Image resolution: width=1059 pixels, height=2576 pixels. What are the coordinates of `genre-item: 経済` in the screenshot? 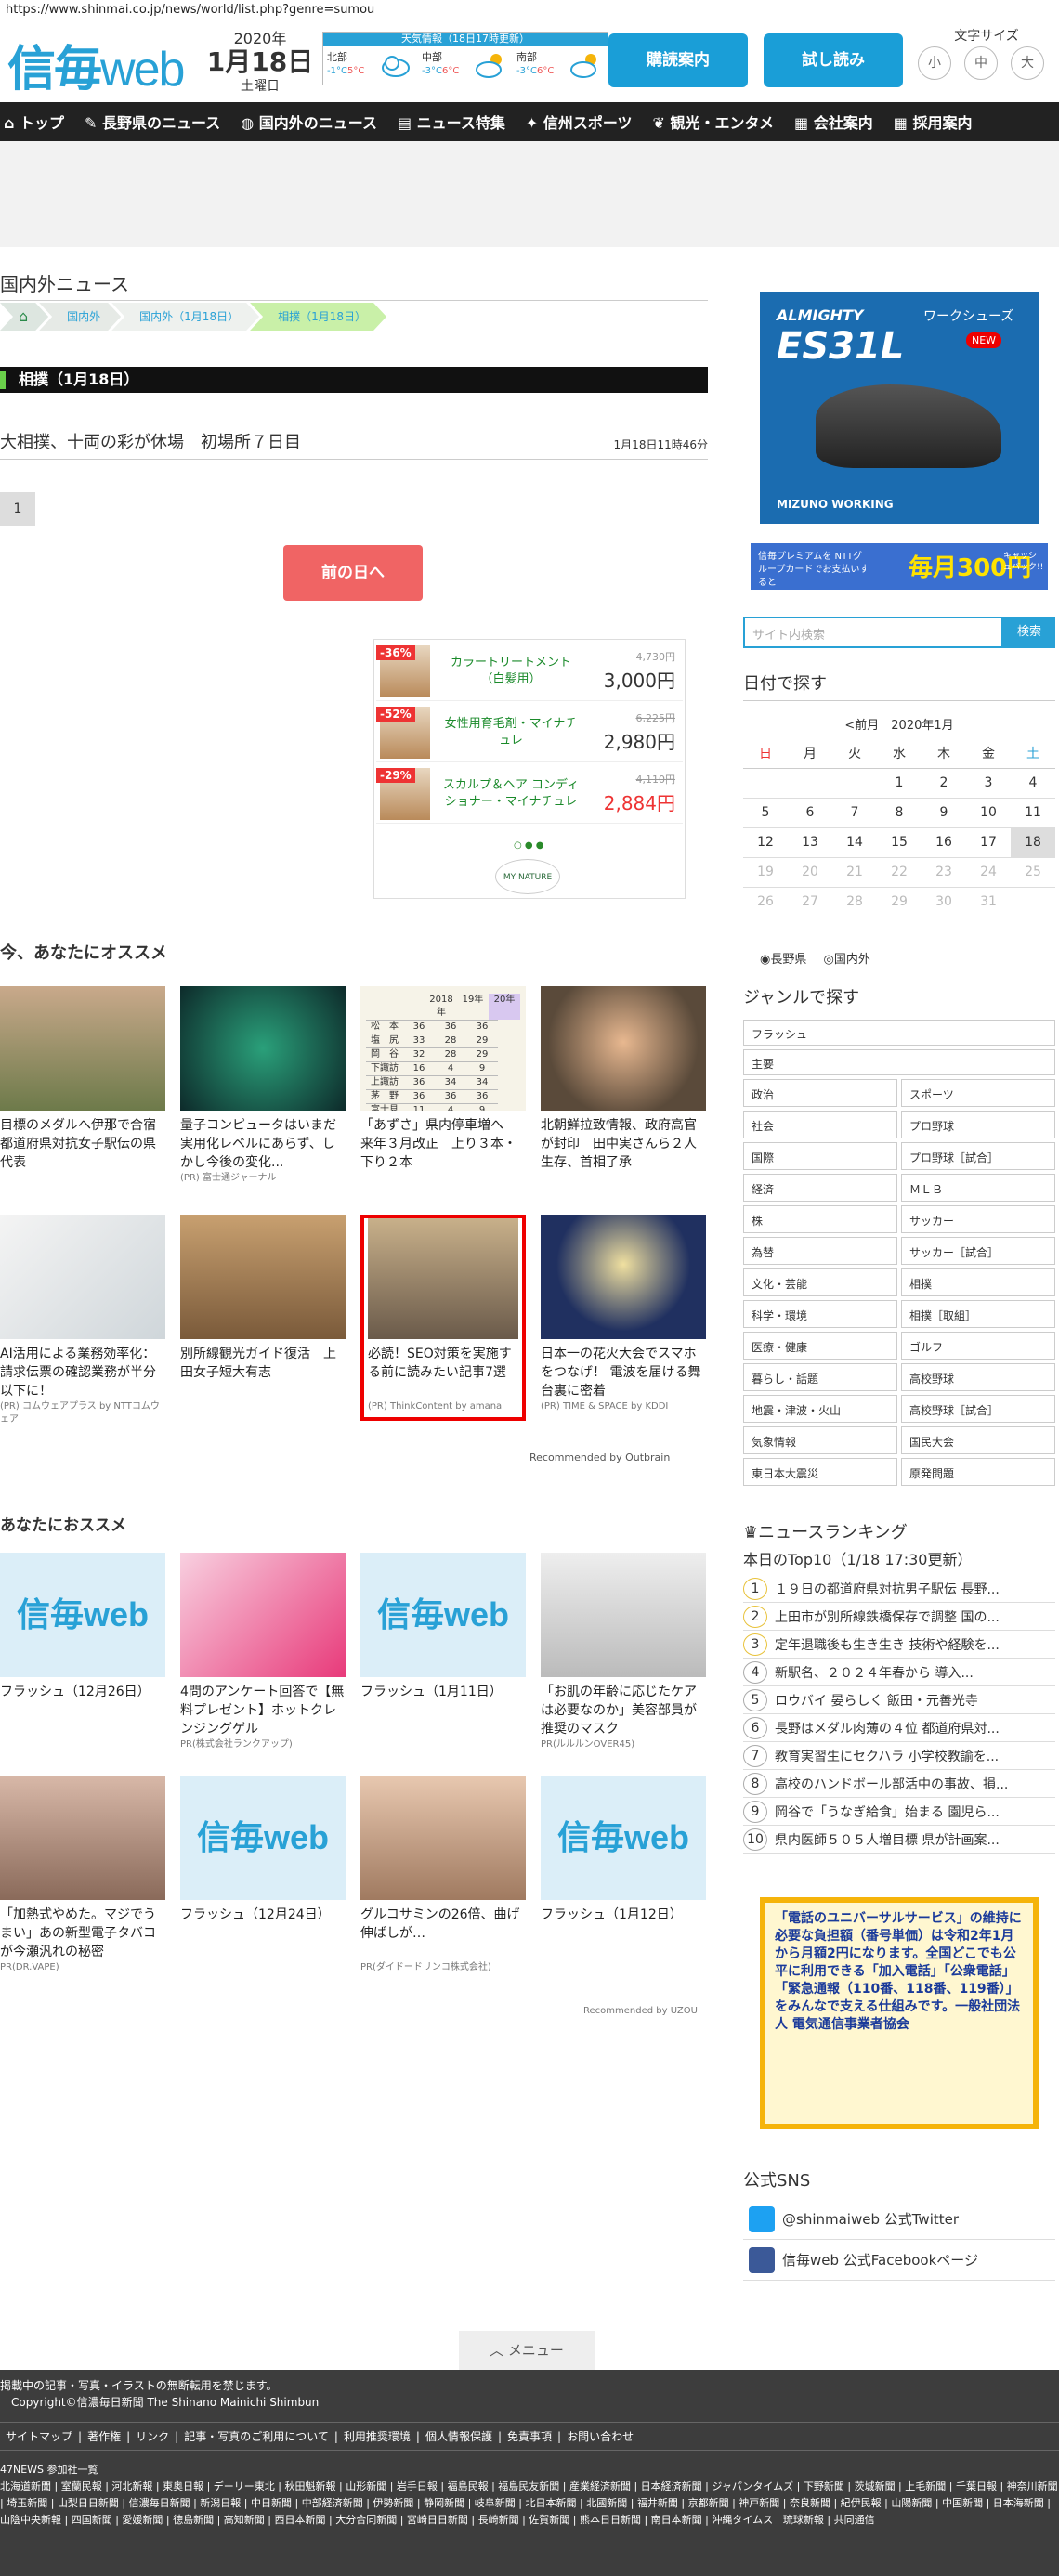 It's located at (820, 1188).